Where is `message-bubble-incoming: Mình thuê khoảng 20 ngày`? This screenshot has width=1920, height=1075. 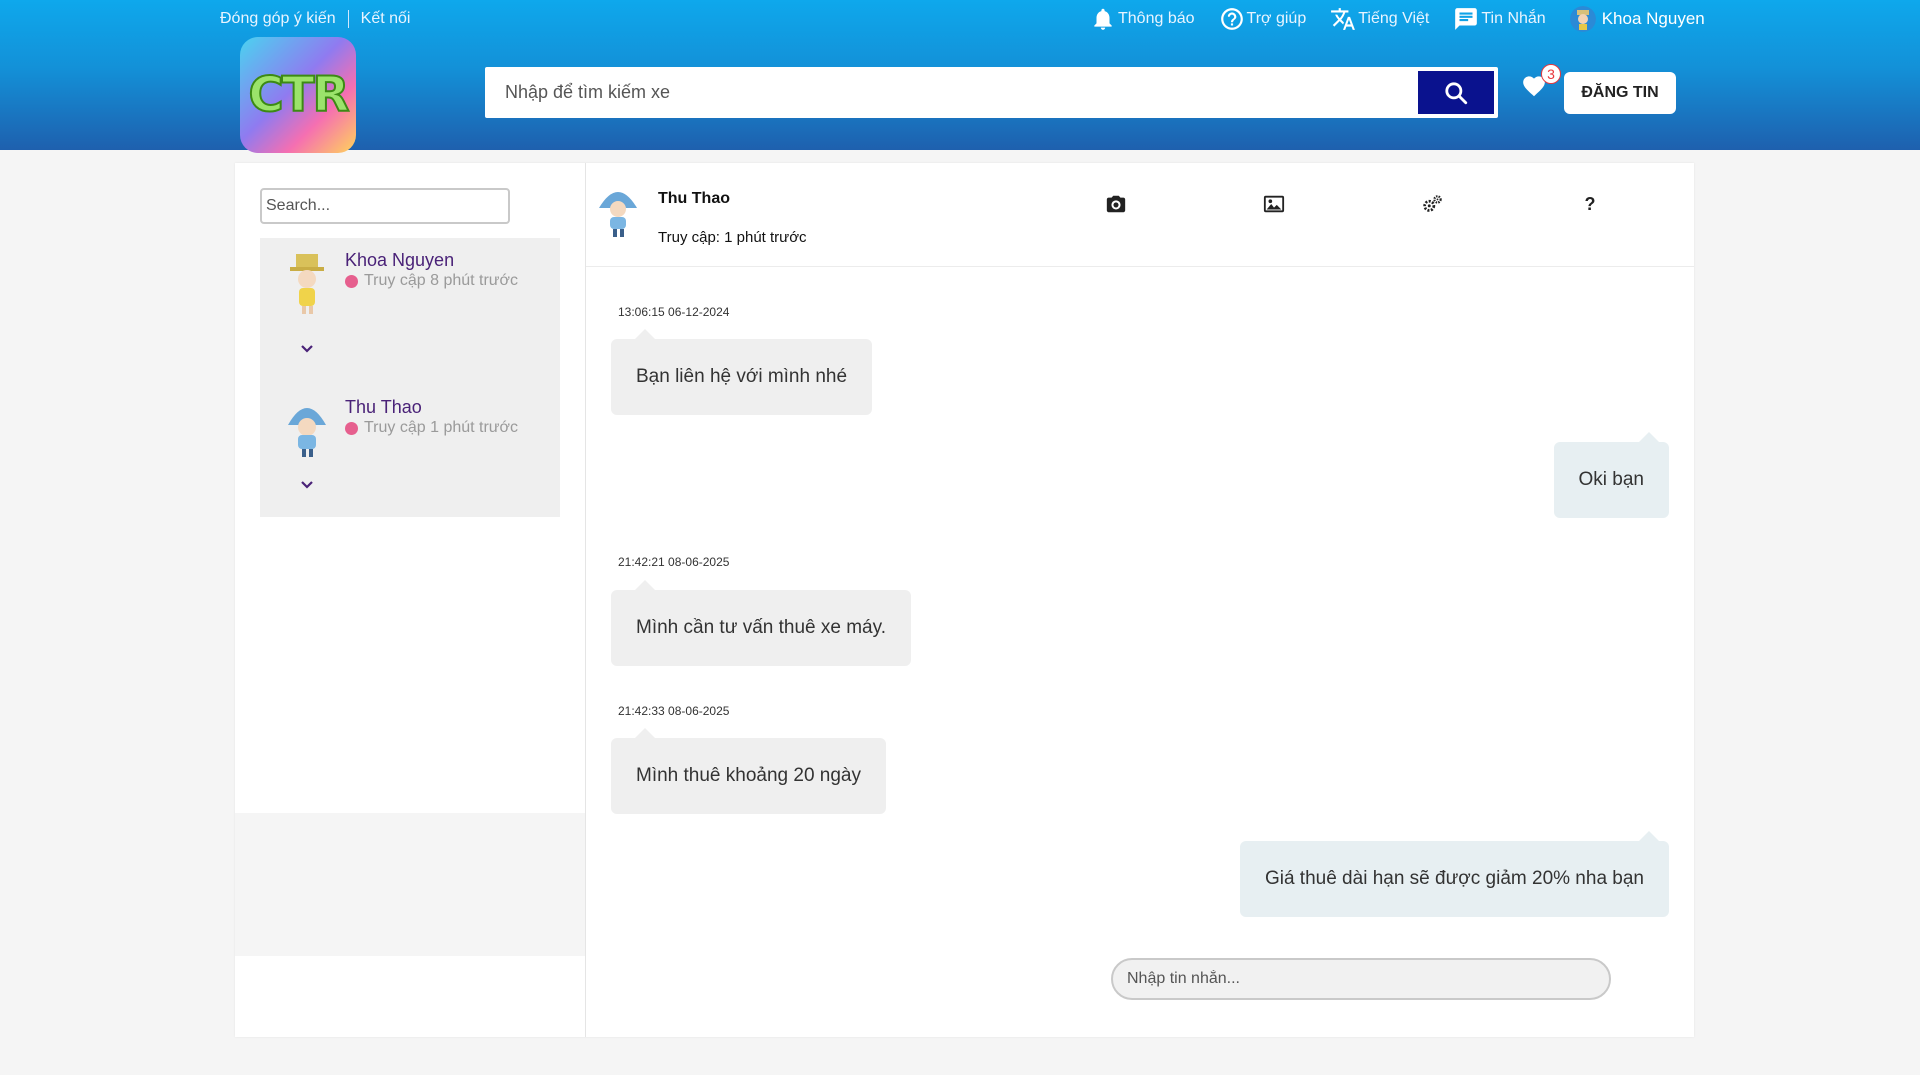
message-bubble-incoming: Mình thuê khoảng 20 ngày is located at coordinates (749, 771).